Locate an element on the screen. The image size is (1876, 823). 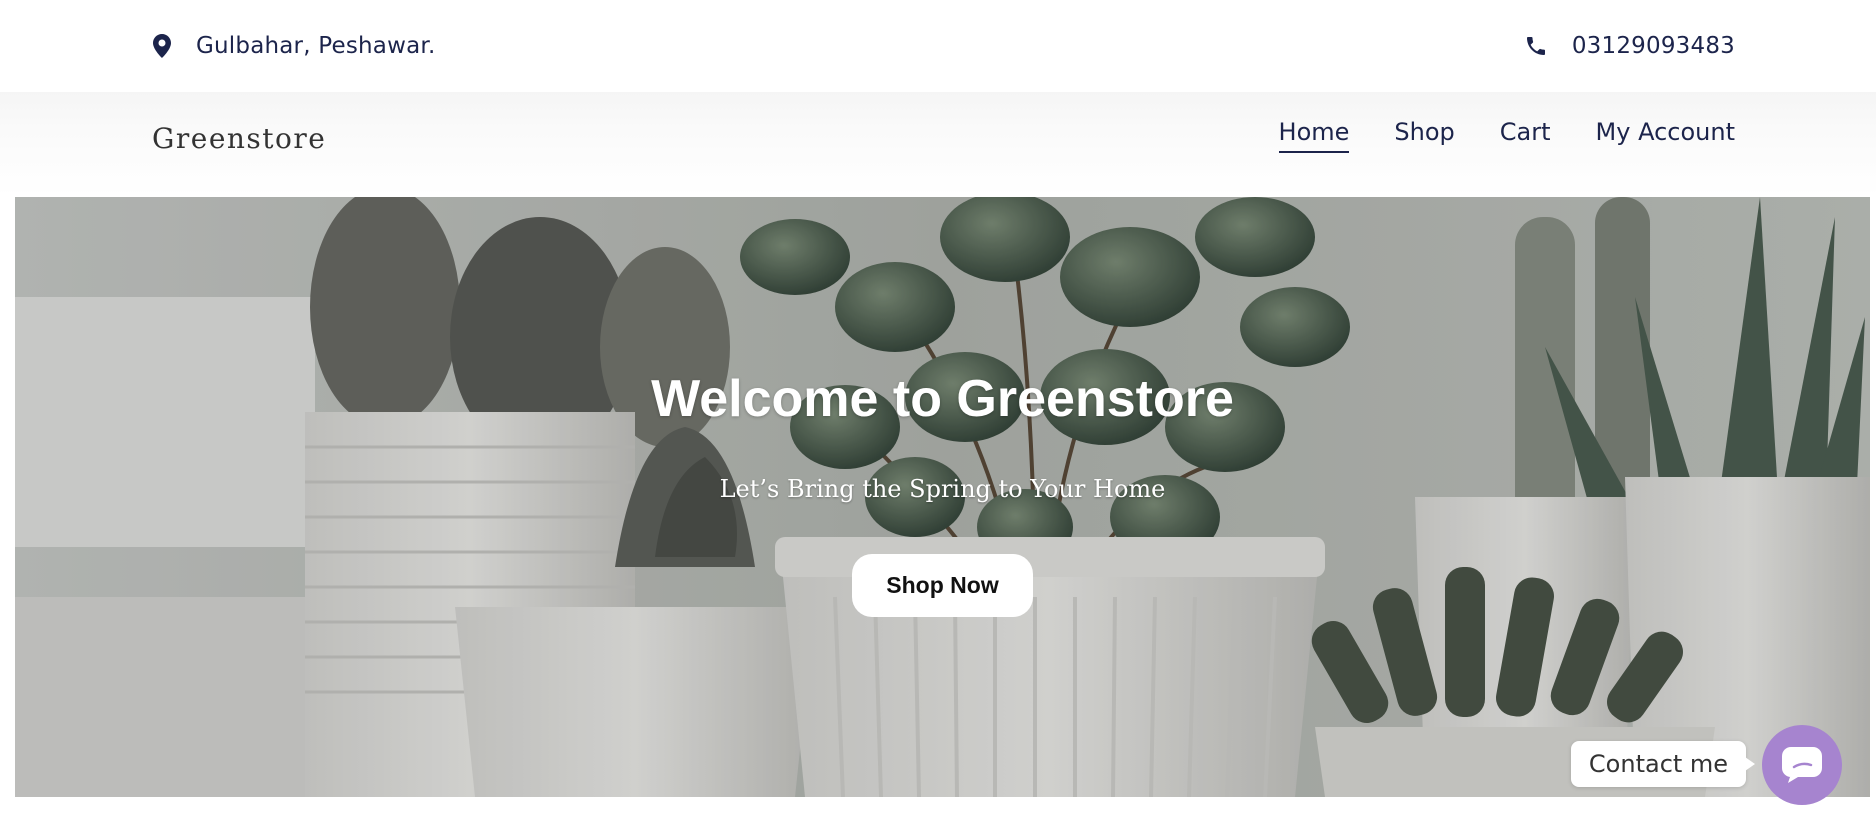
chat-icon is located at coordinates (1802, 765).